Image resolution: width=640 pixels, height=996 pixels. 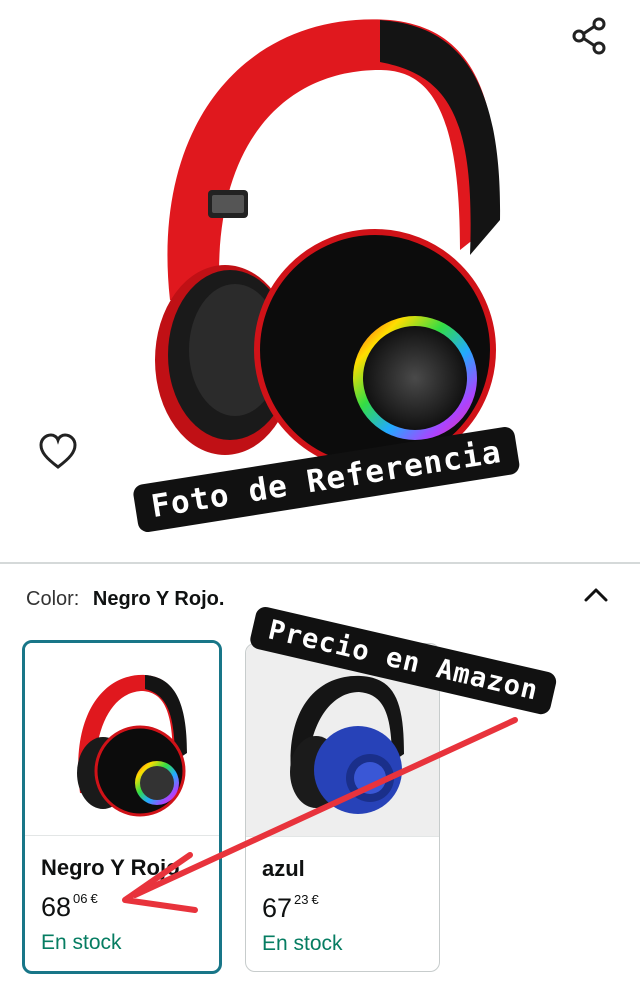 I want to click on selected-color-value: Negro Y Rojo., so click(x=158, y=599).